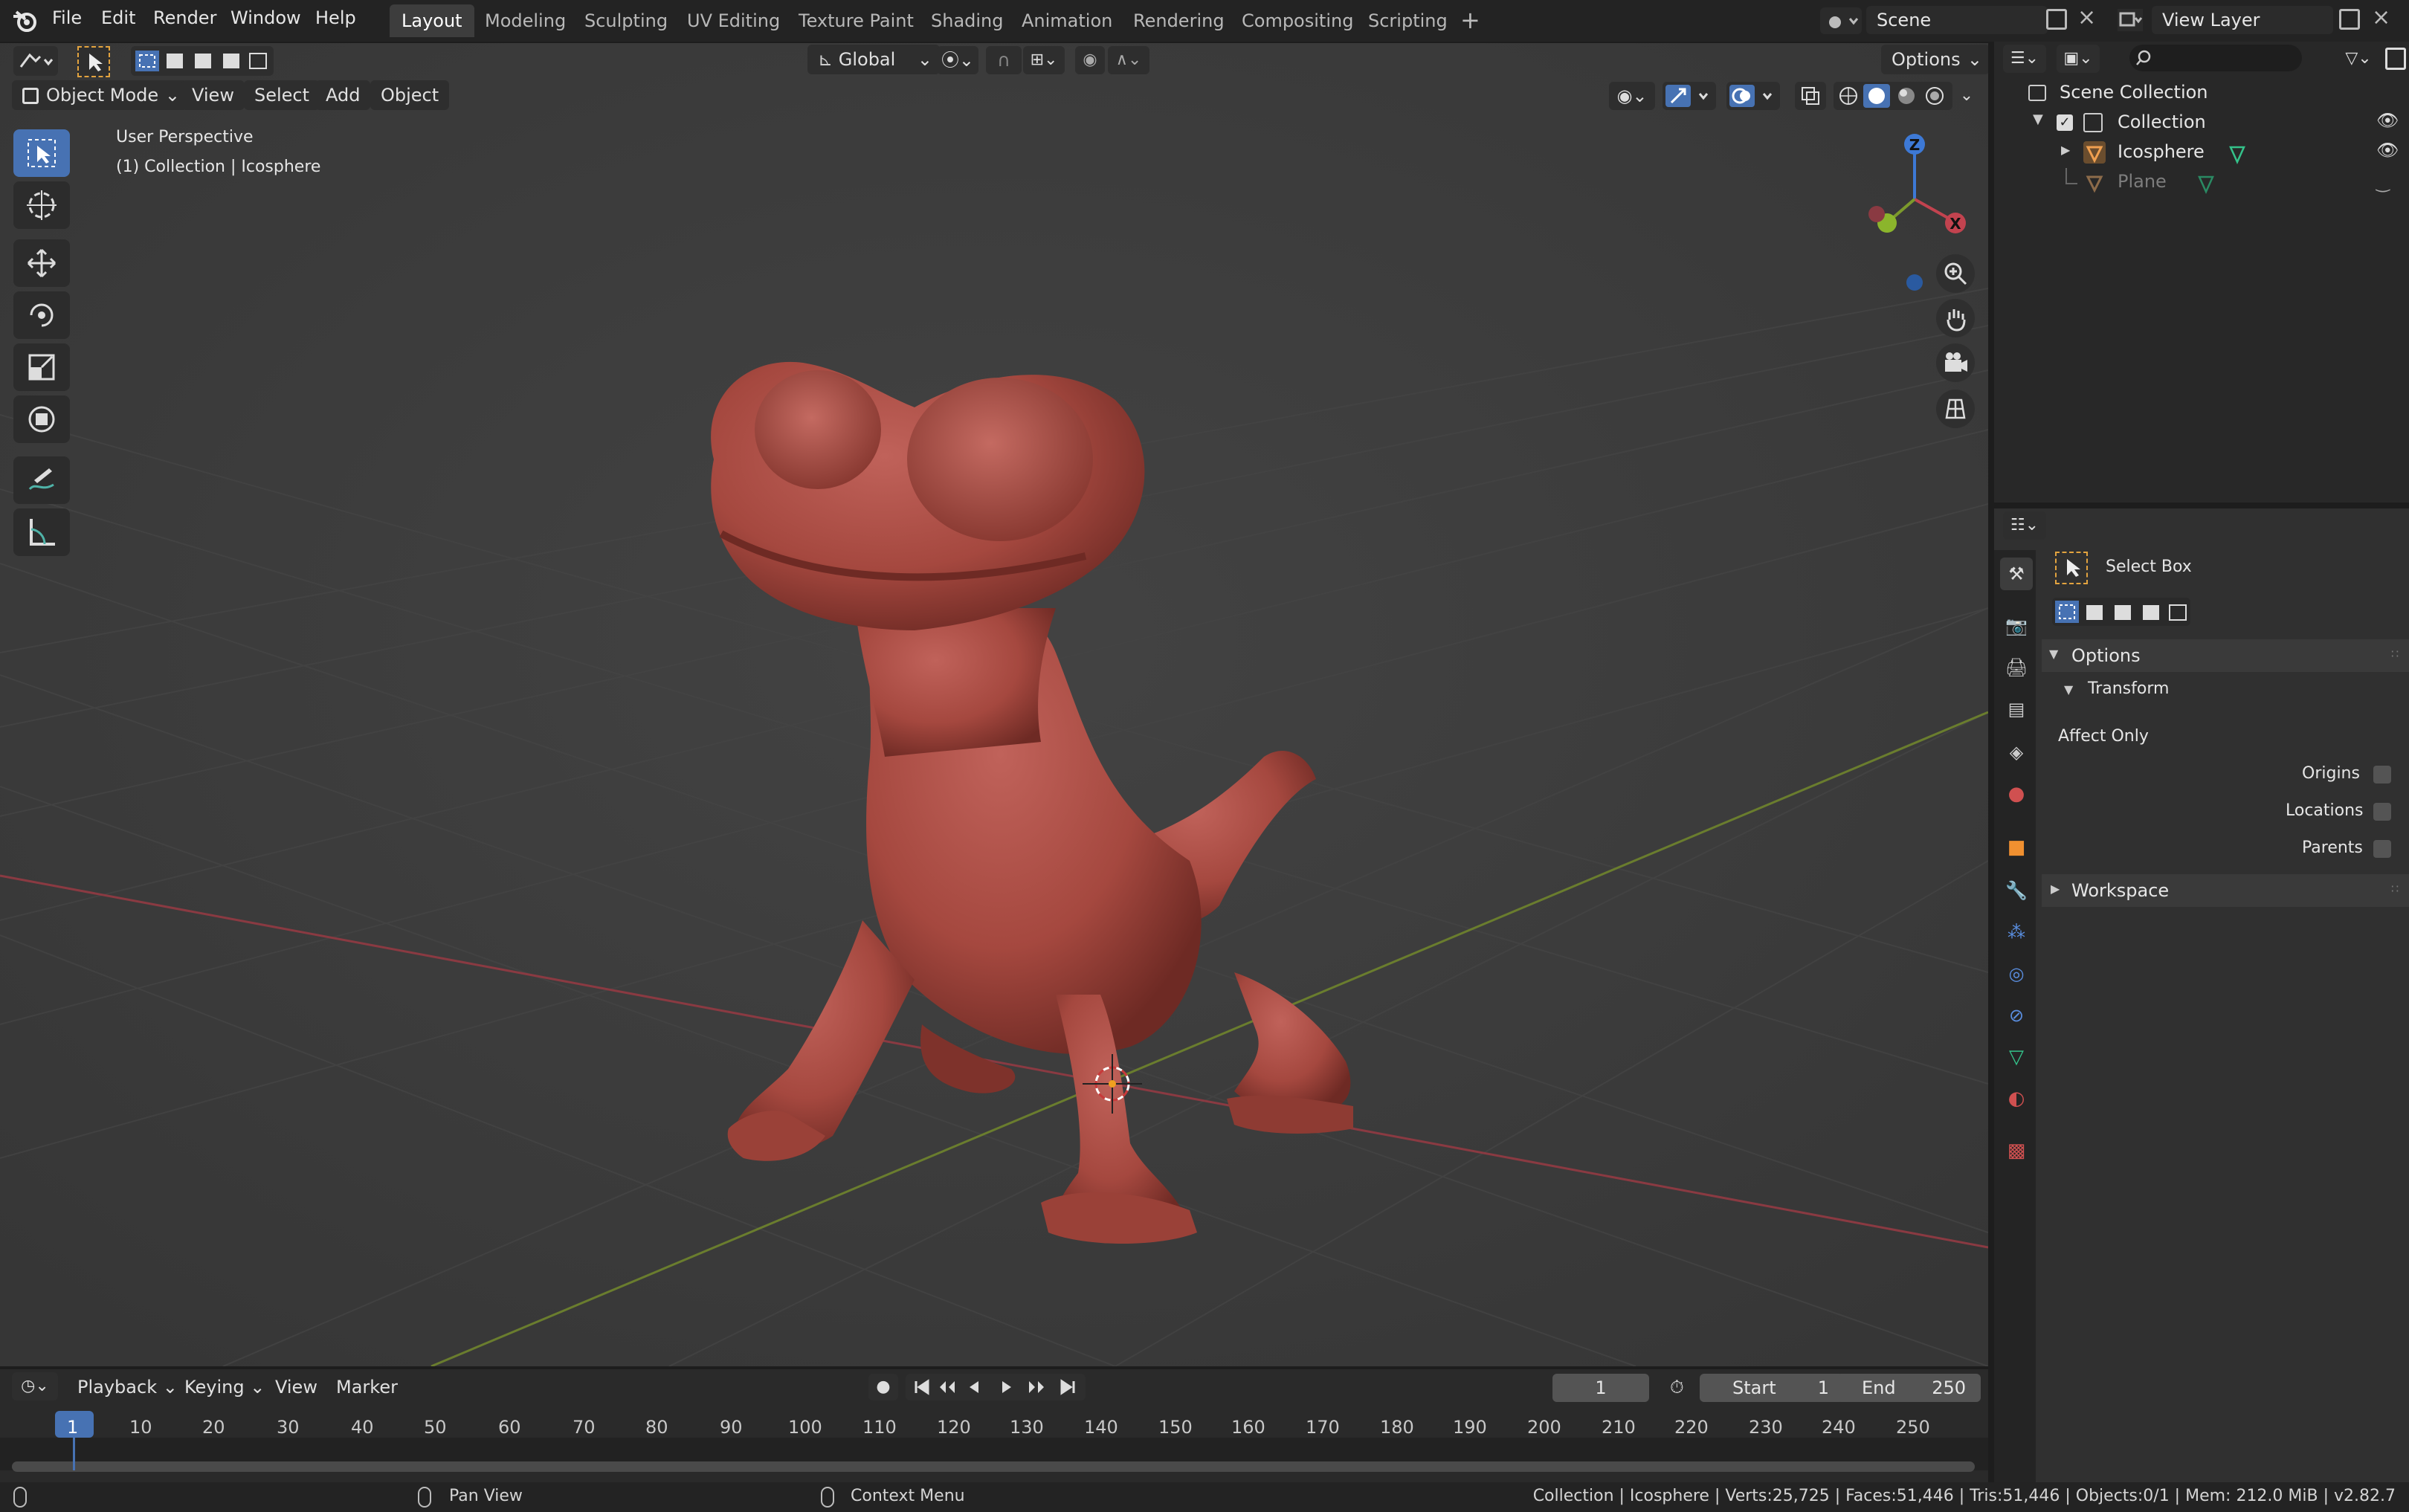 The height and width of the screenshot is (1512, 2409). I want to click on properties-editor-type-icon: ☷⌄, so click(2024, 526).